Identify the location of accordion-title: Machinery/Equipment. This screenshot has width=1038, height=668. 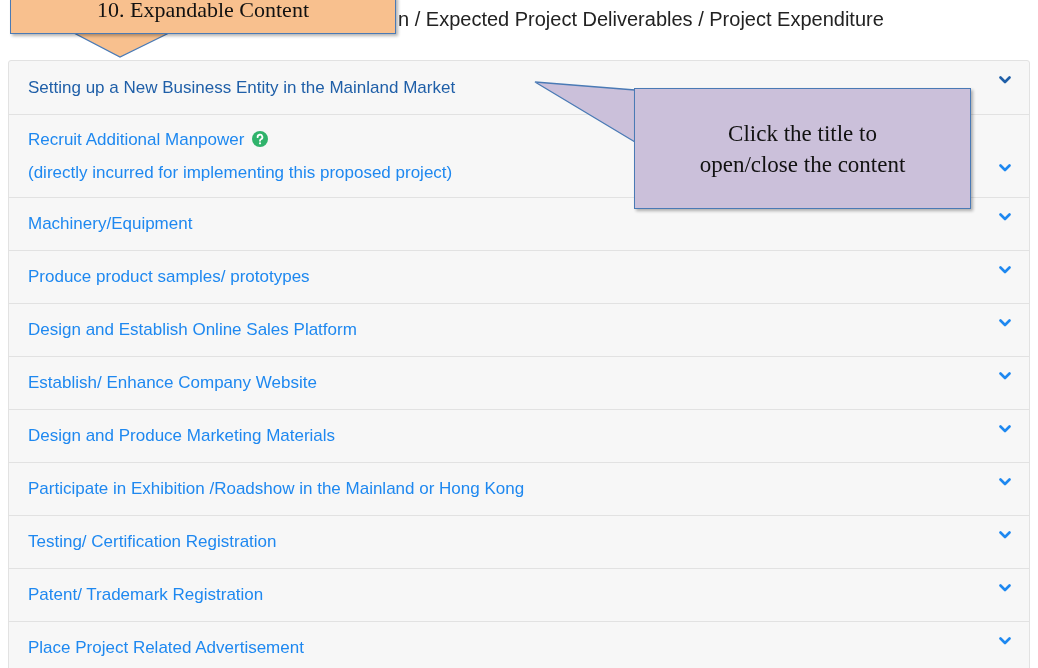
(110, 224).